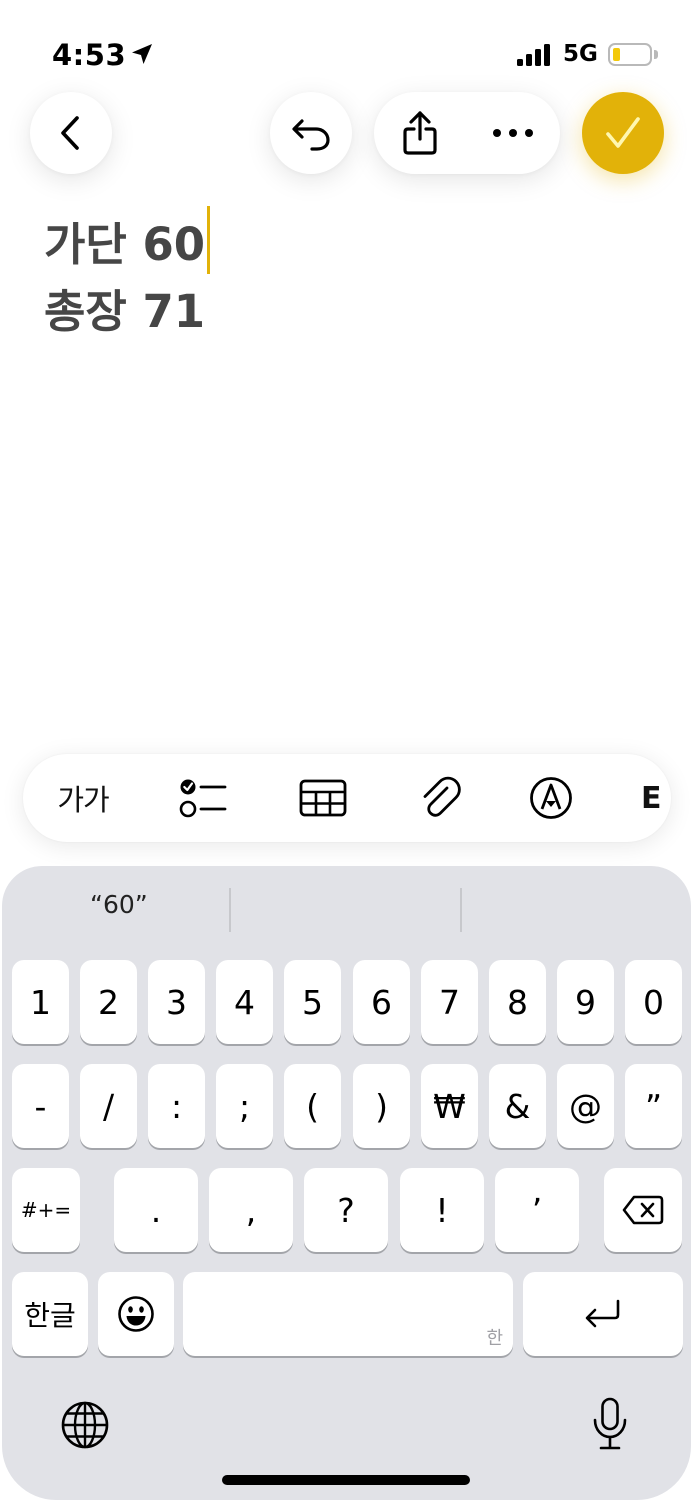 Image resolution: width=693 pixels, height=1500 pixels. I want to click on keyboard-key: &, so click(517, 1106).